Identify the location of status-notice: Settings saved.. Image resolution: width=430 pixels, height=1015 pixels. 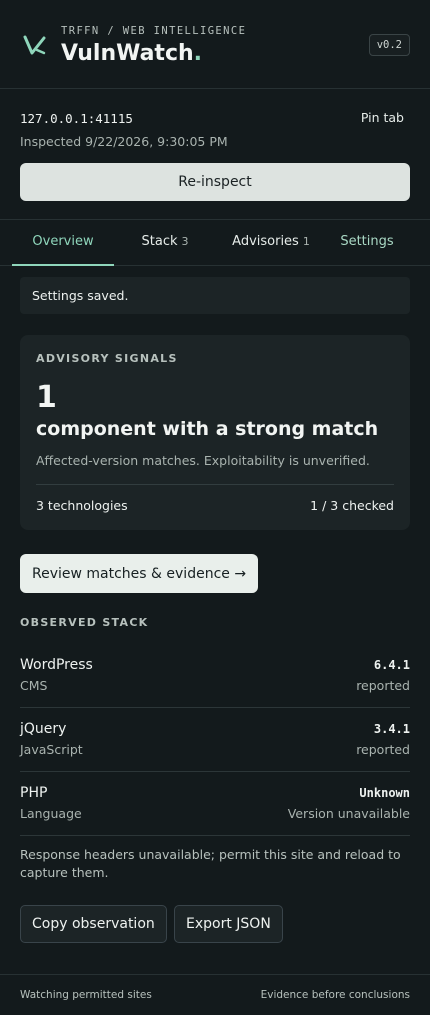
(215, 295).